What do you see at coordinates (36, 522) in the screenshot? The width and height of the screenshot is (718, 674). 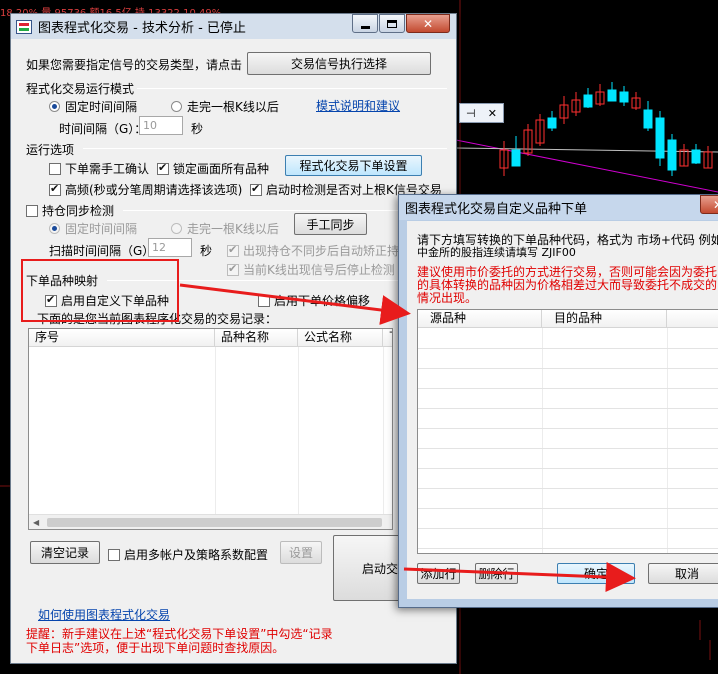 I see `scroll-left-icon: ◀` at bounding box center [36, 522].